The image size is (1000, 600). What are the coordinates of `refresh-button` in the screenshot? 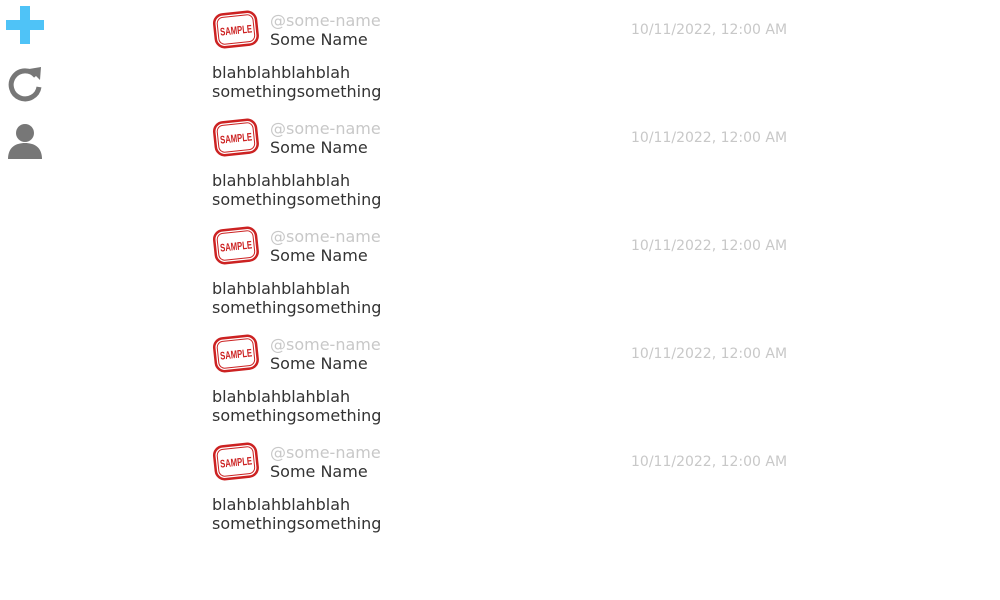 It's located at (25, 83).